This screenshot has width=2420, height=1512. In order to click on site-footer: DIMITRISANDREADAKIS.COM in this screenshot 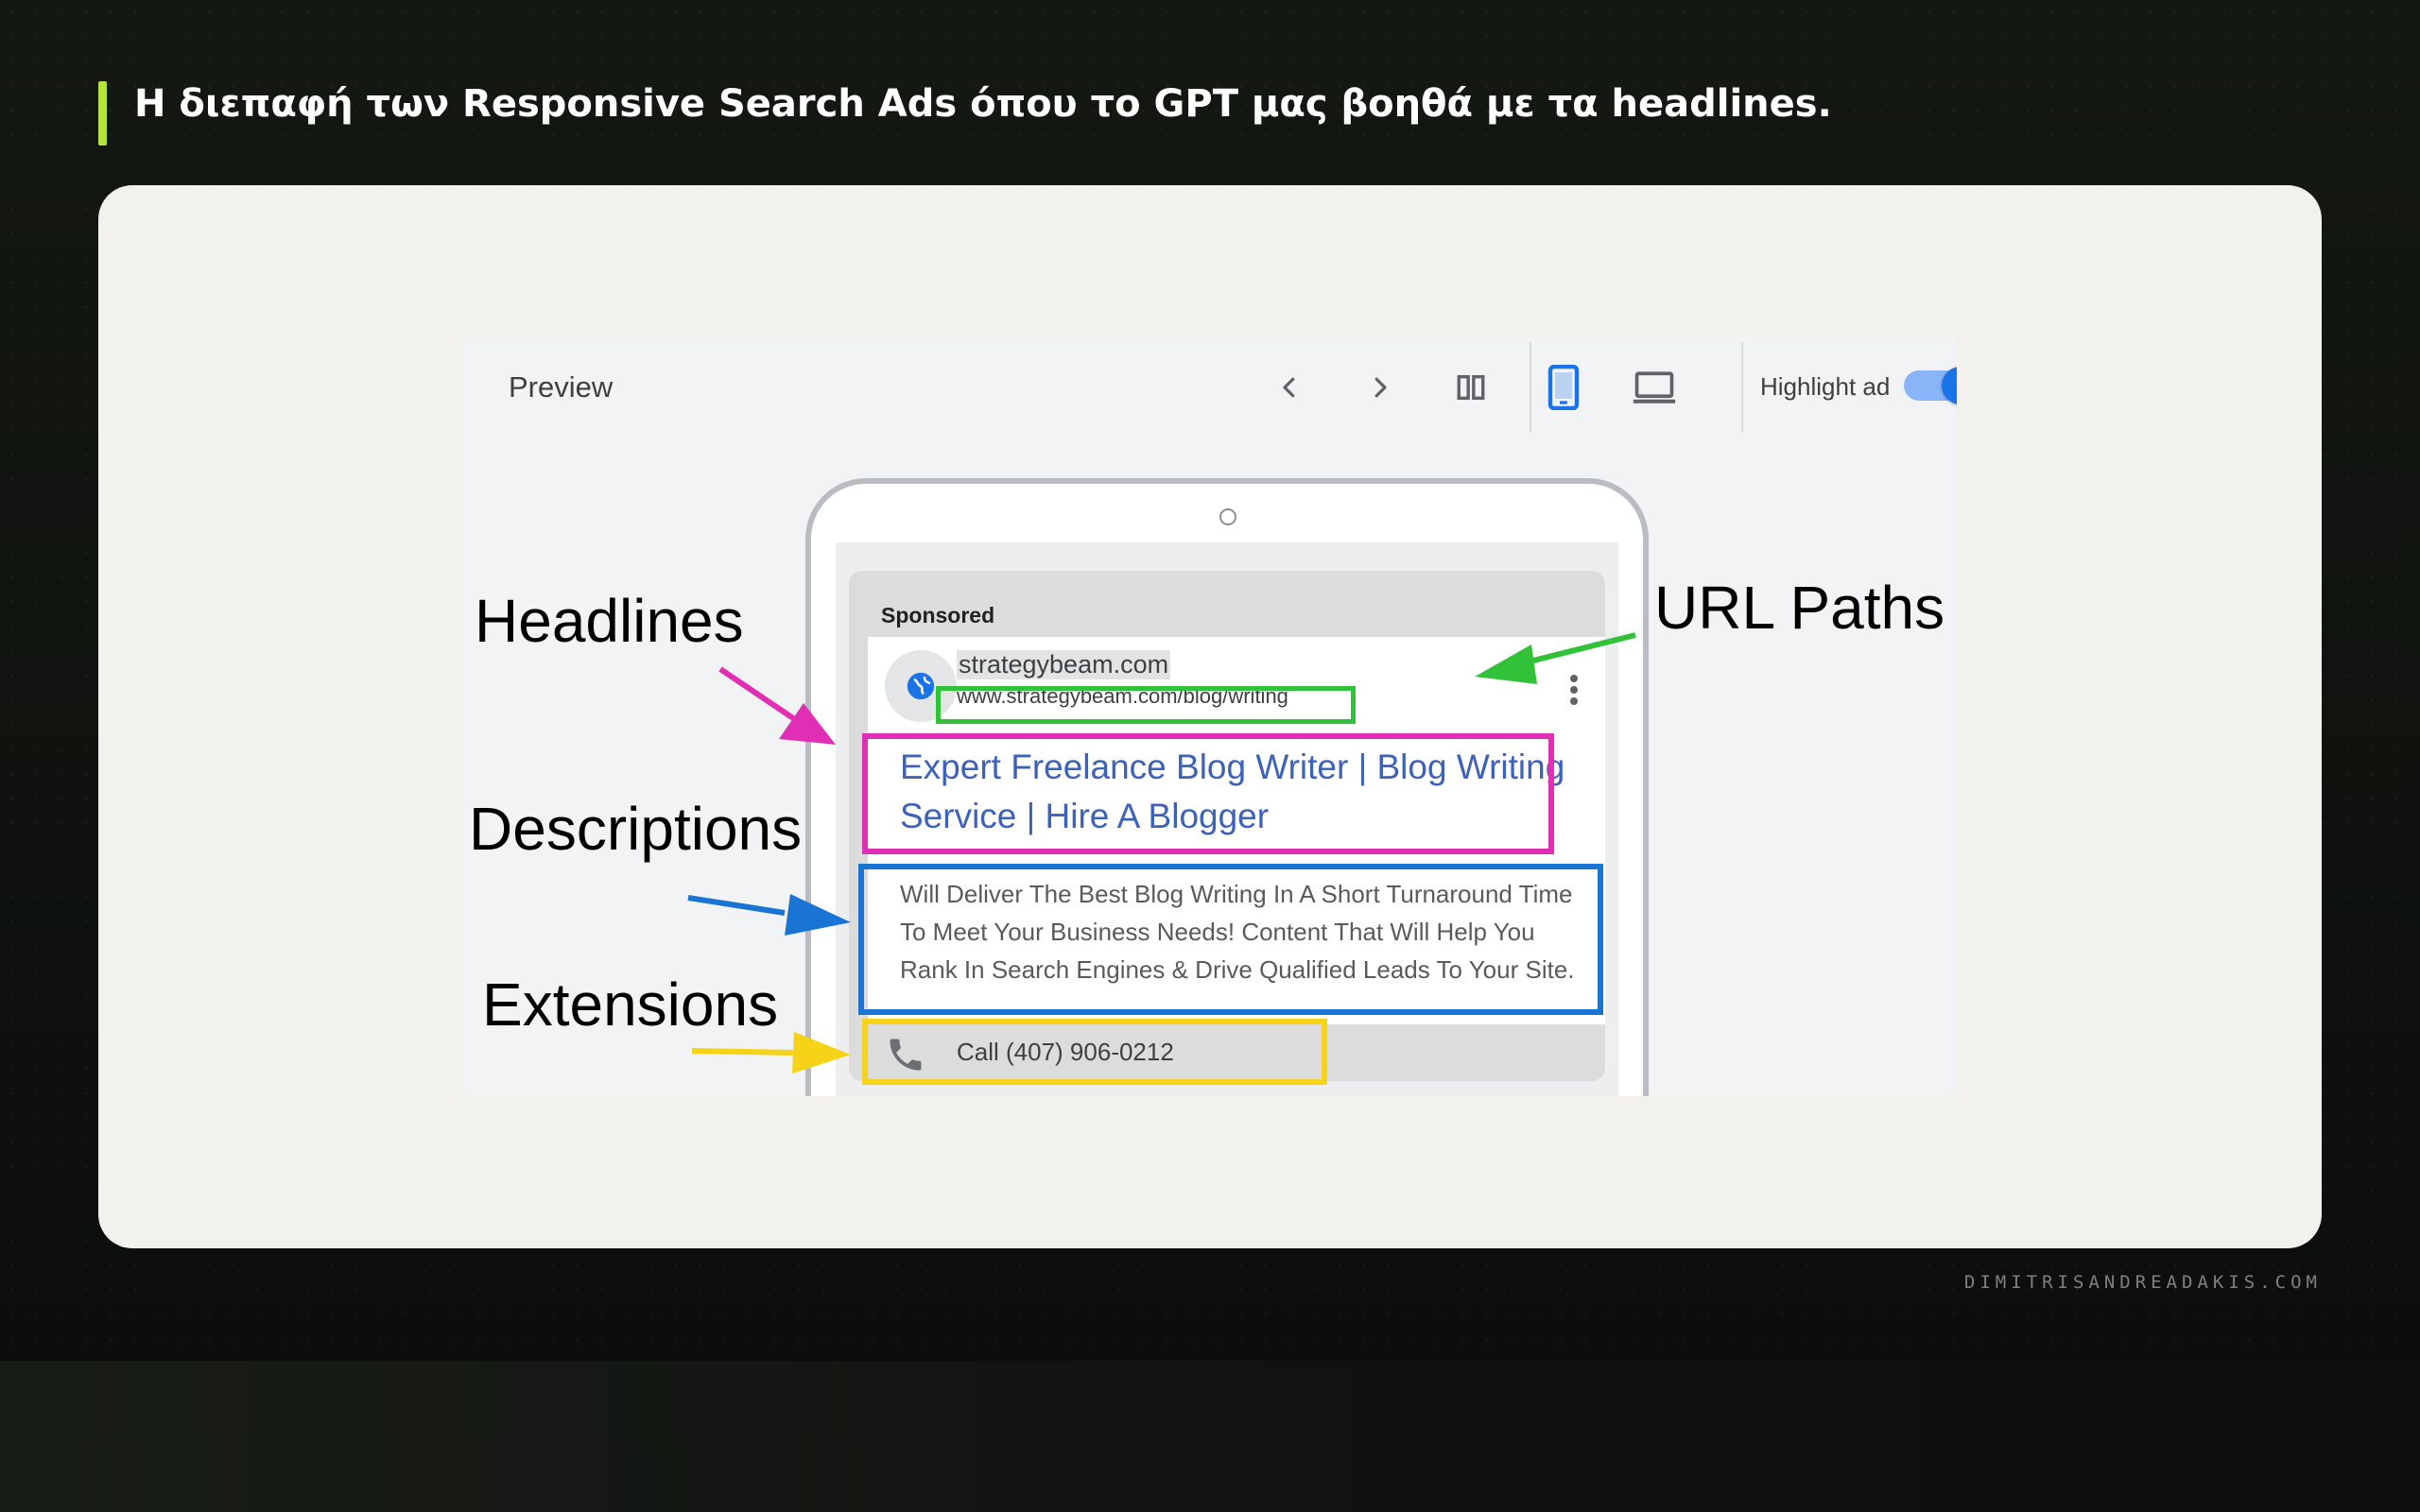, I will do `click(2142, 1282)`.